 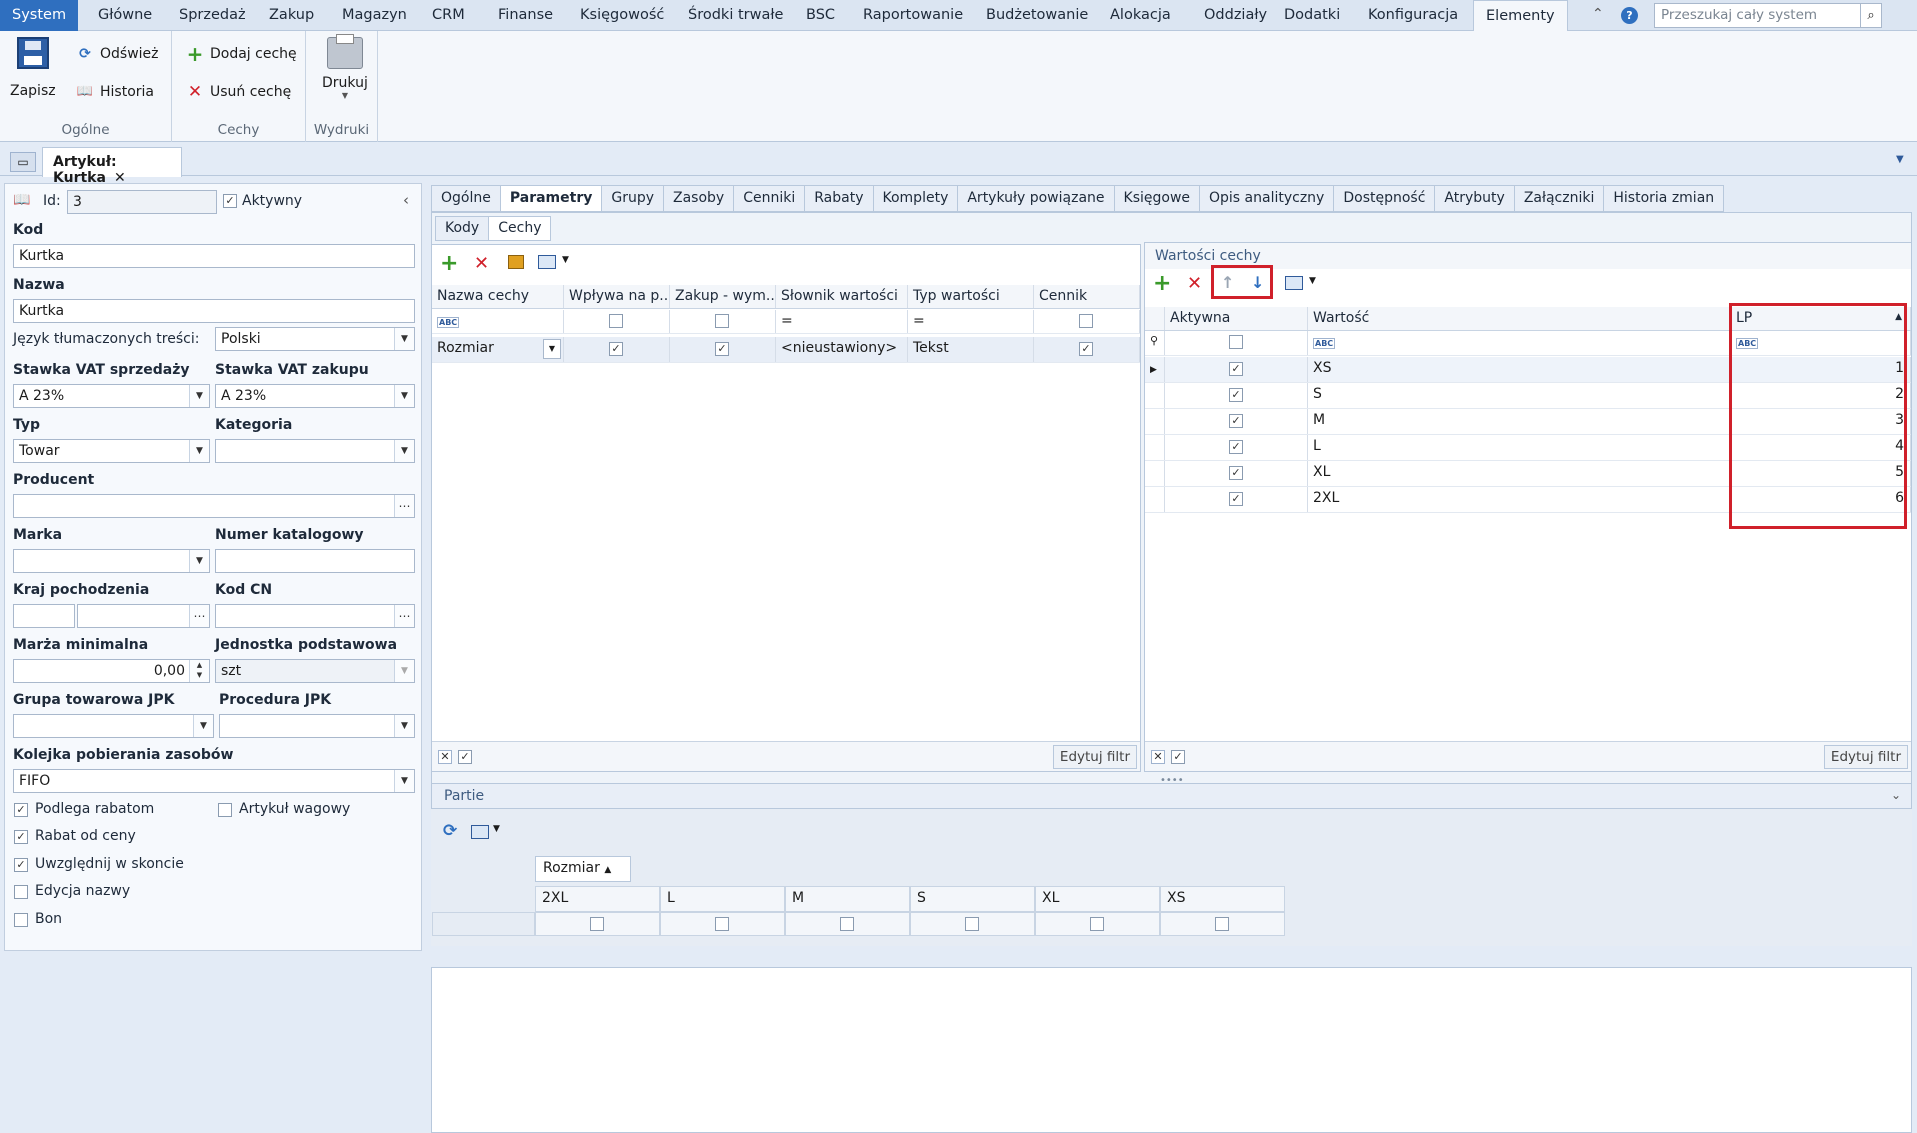 I want to click on kod-field: Kurtka, so click(x=214, y=256).